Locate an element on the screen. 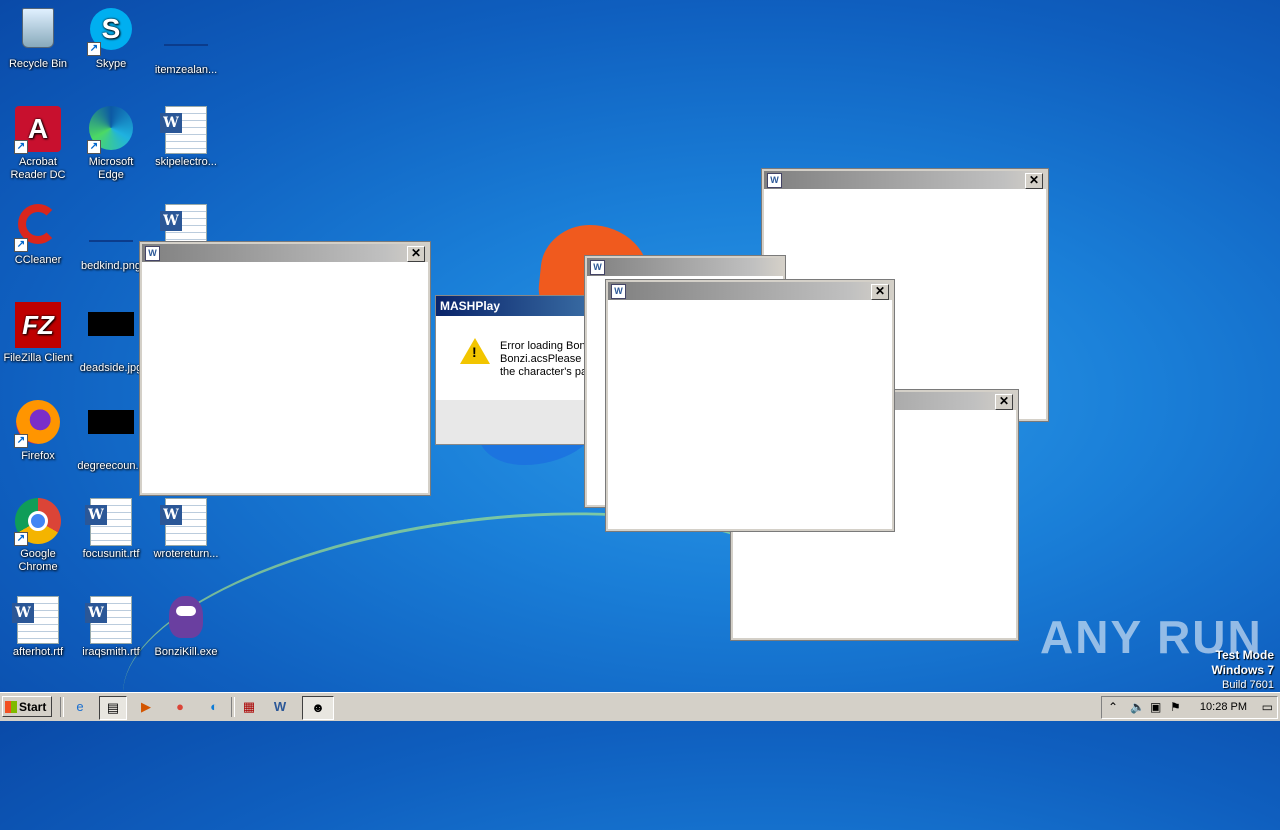  show-desktop-icon: ▭ is located at coordinates (1267, 707).